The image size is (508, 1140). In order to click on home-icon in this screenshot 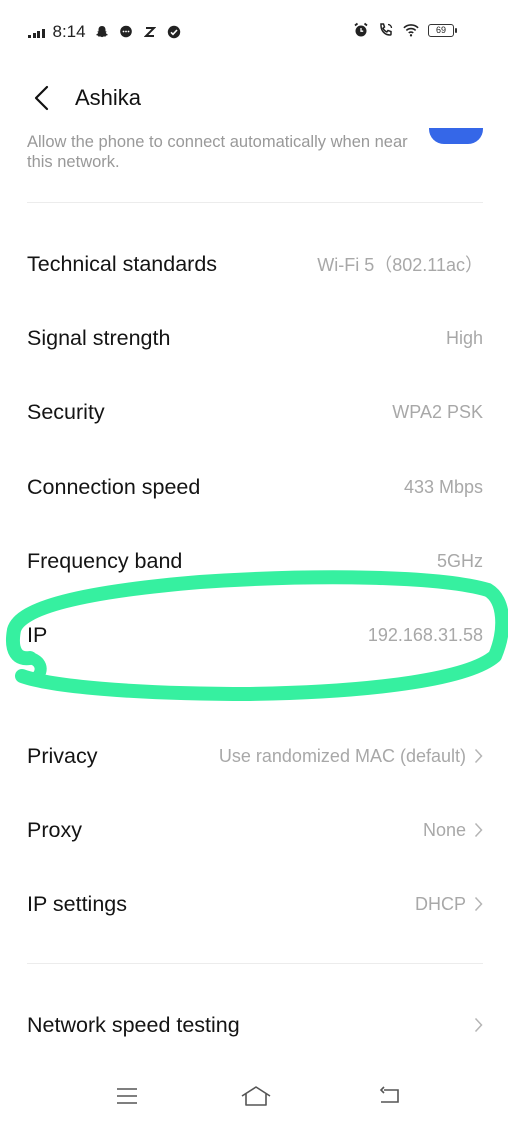, I will do `click(256, 1096)`.